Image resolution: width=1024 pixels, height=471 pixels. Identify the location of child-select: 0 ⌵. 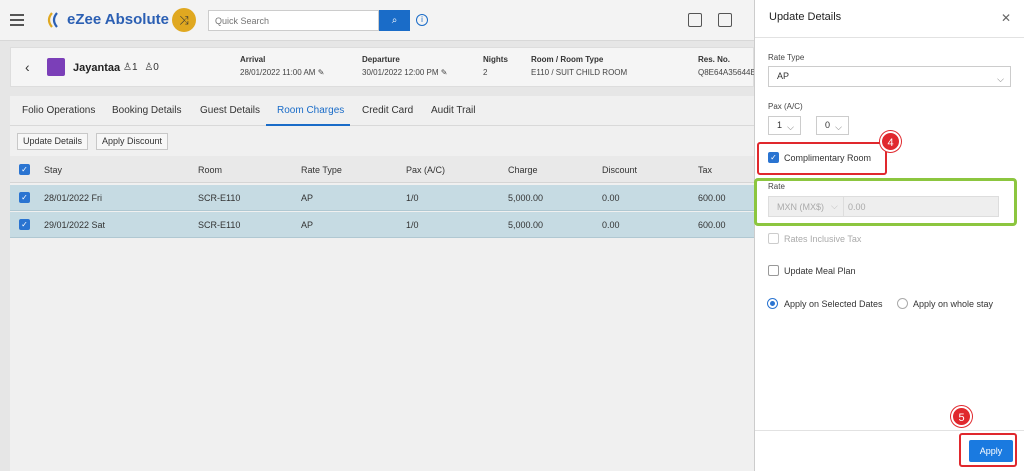
(832, 125).